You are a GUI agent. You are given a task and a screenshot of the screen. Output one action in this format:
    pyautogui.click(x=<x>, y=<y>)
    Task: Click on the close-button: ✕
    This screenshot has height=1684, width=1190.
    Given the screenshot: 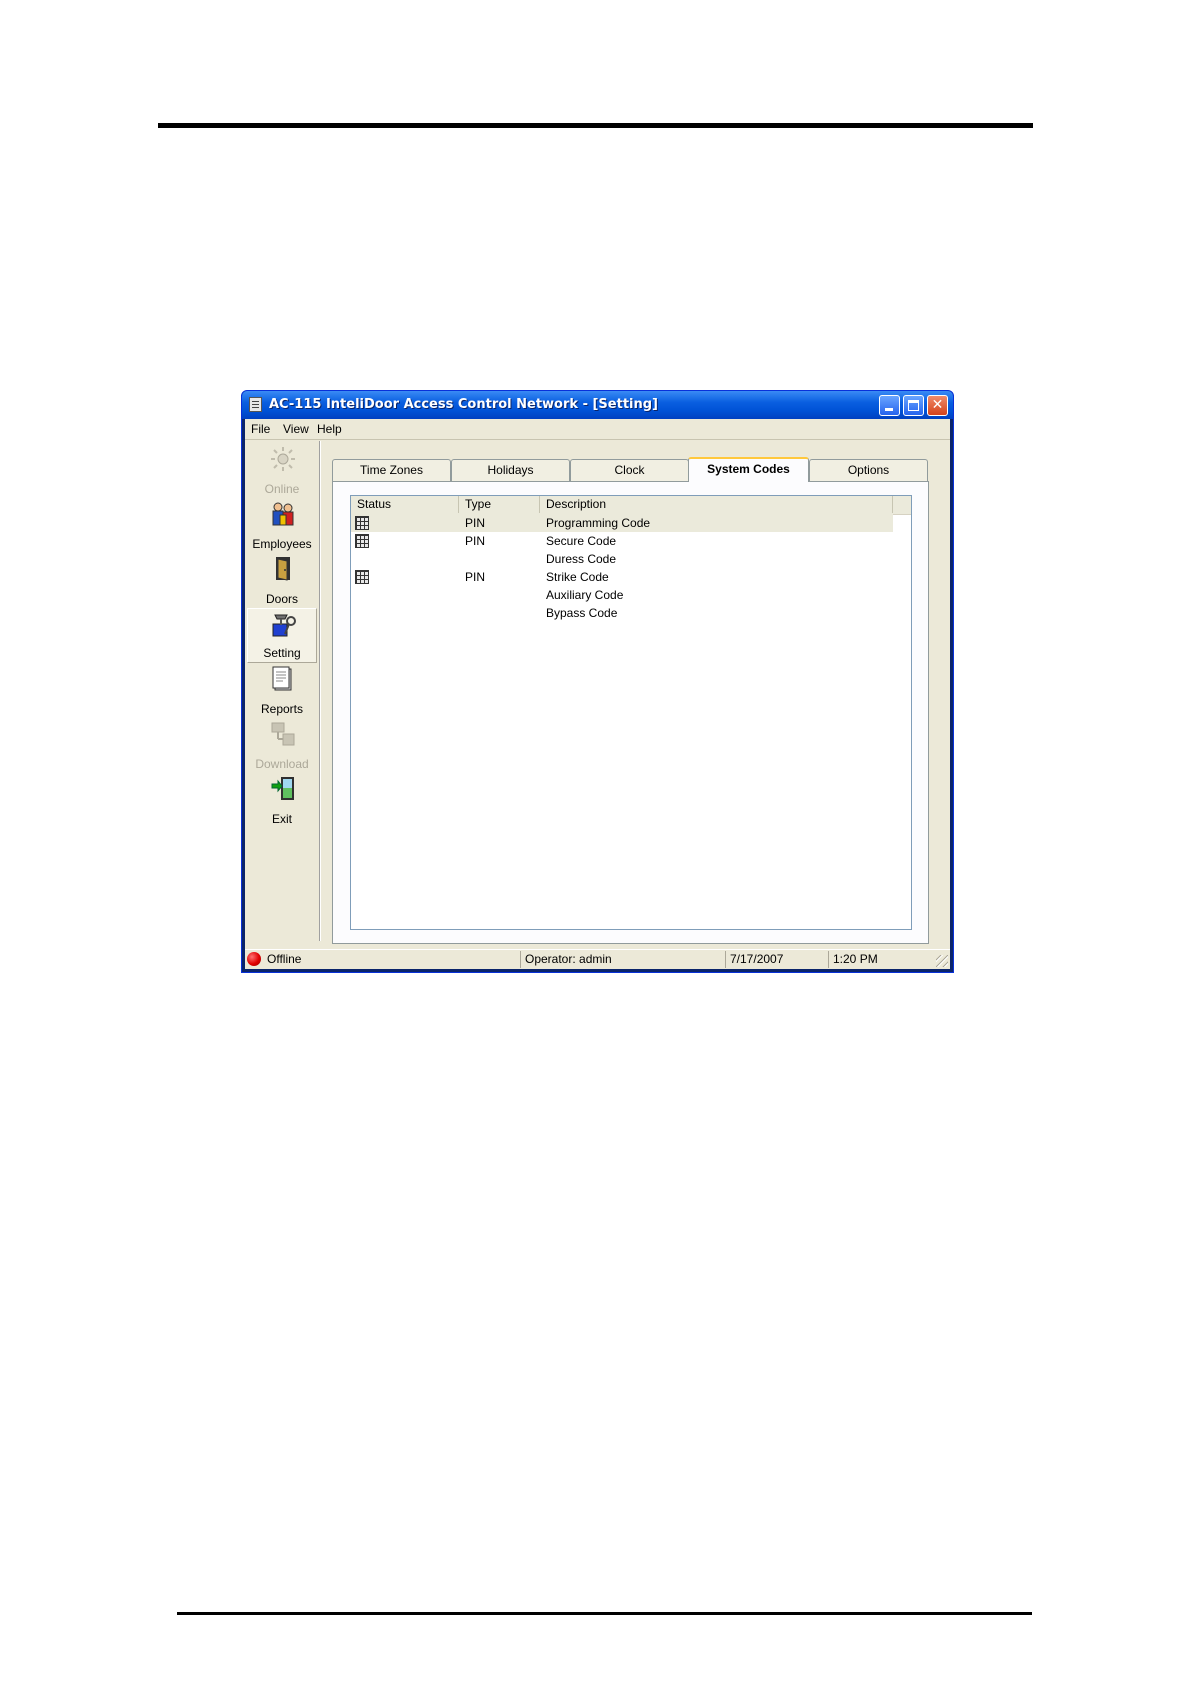 What is the action you would take?
    pyautogui.click(x=937, y=405)
    